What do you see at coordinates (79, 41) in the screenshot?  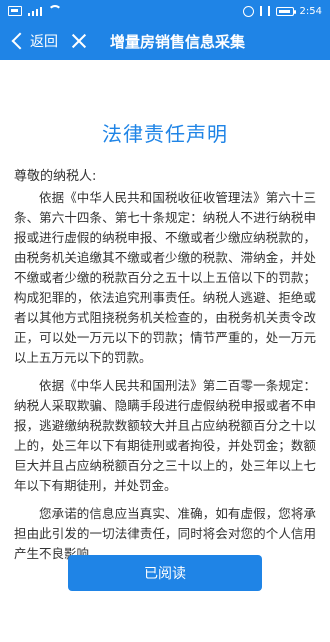 I see `close-icon` at bounding box center [79, 41].